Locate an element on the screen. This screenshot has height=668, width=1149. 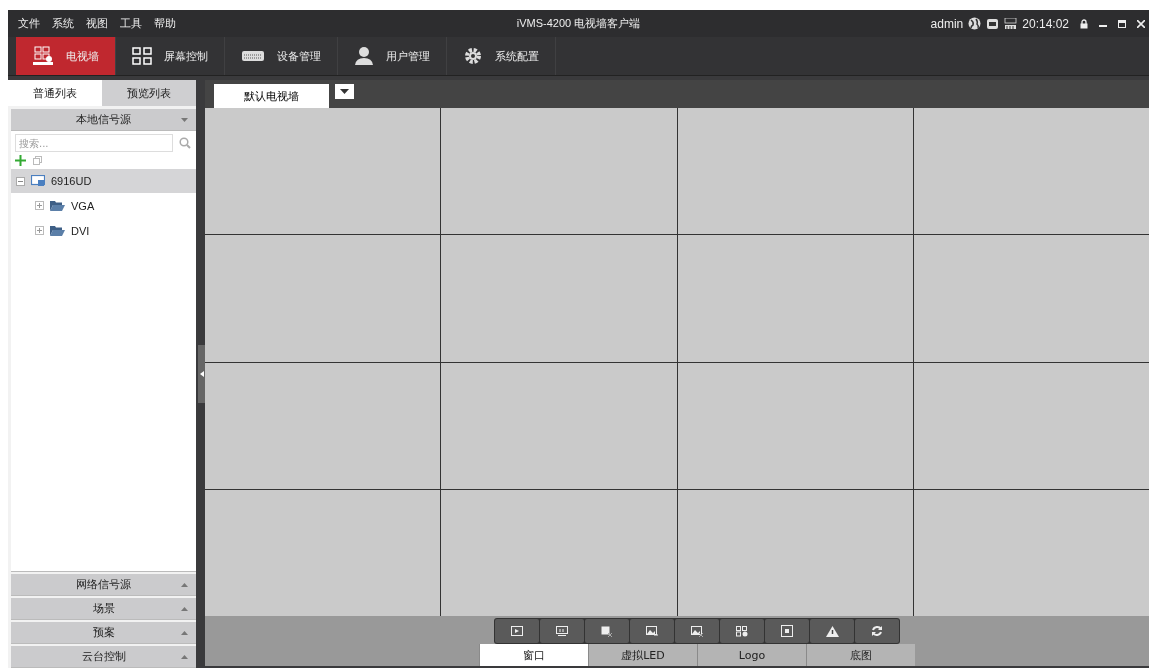
nav-tab: 系统配置 is located at coordinates (501, 56).